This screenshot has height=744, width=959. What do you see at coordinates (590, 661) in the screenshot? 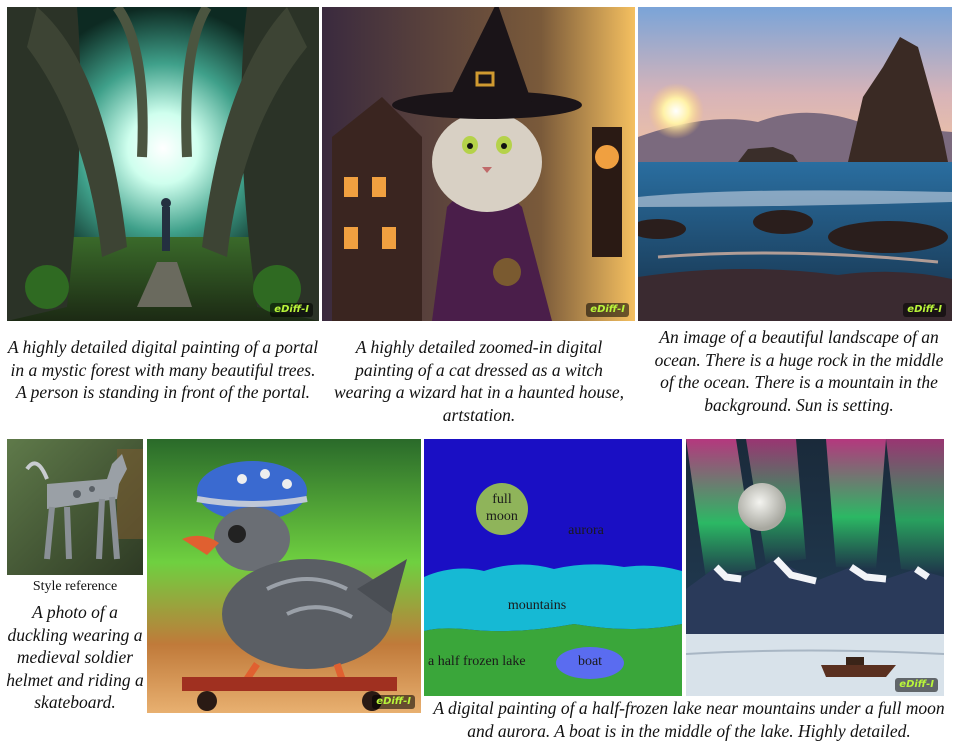
I see `seg-label-boat: boat` at bounding box center [590, 661].